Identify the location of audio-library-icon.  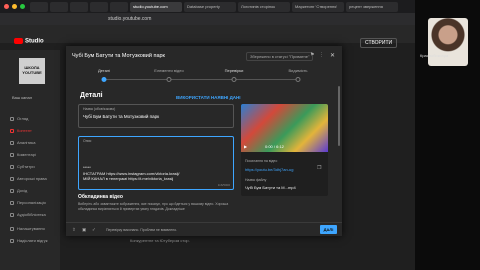
(12, 214).